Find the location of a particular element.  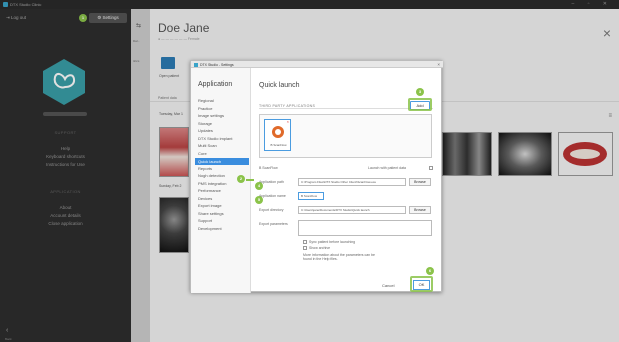

dialog-titlebar: DTX Studio - Settings × is located at coordinates (317, 64).